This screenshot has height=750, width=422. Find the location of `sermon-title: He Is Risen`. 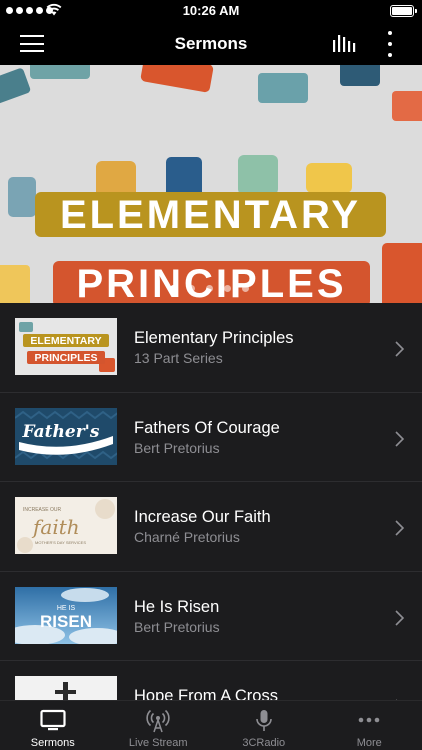

sermon-title: He Is Risen is located at coordinates (177, 606).